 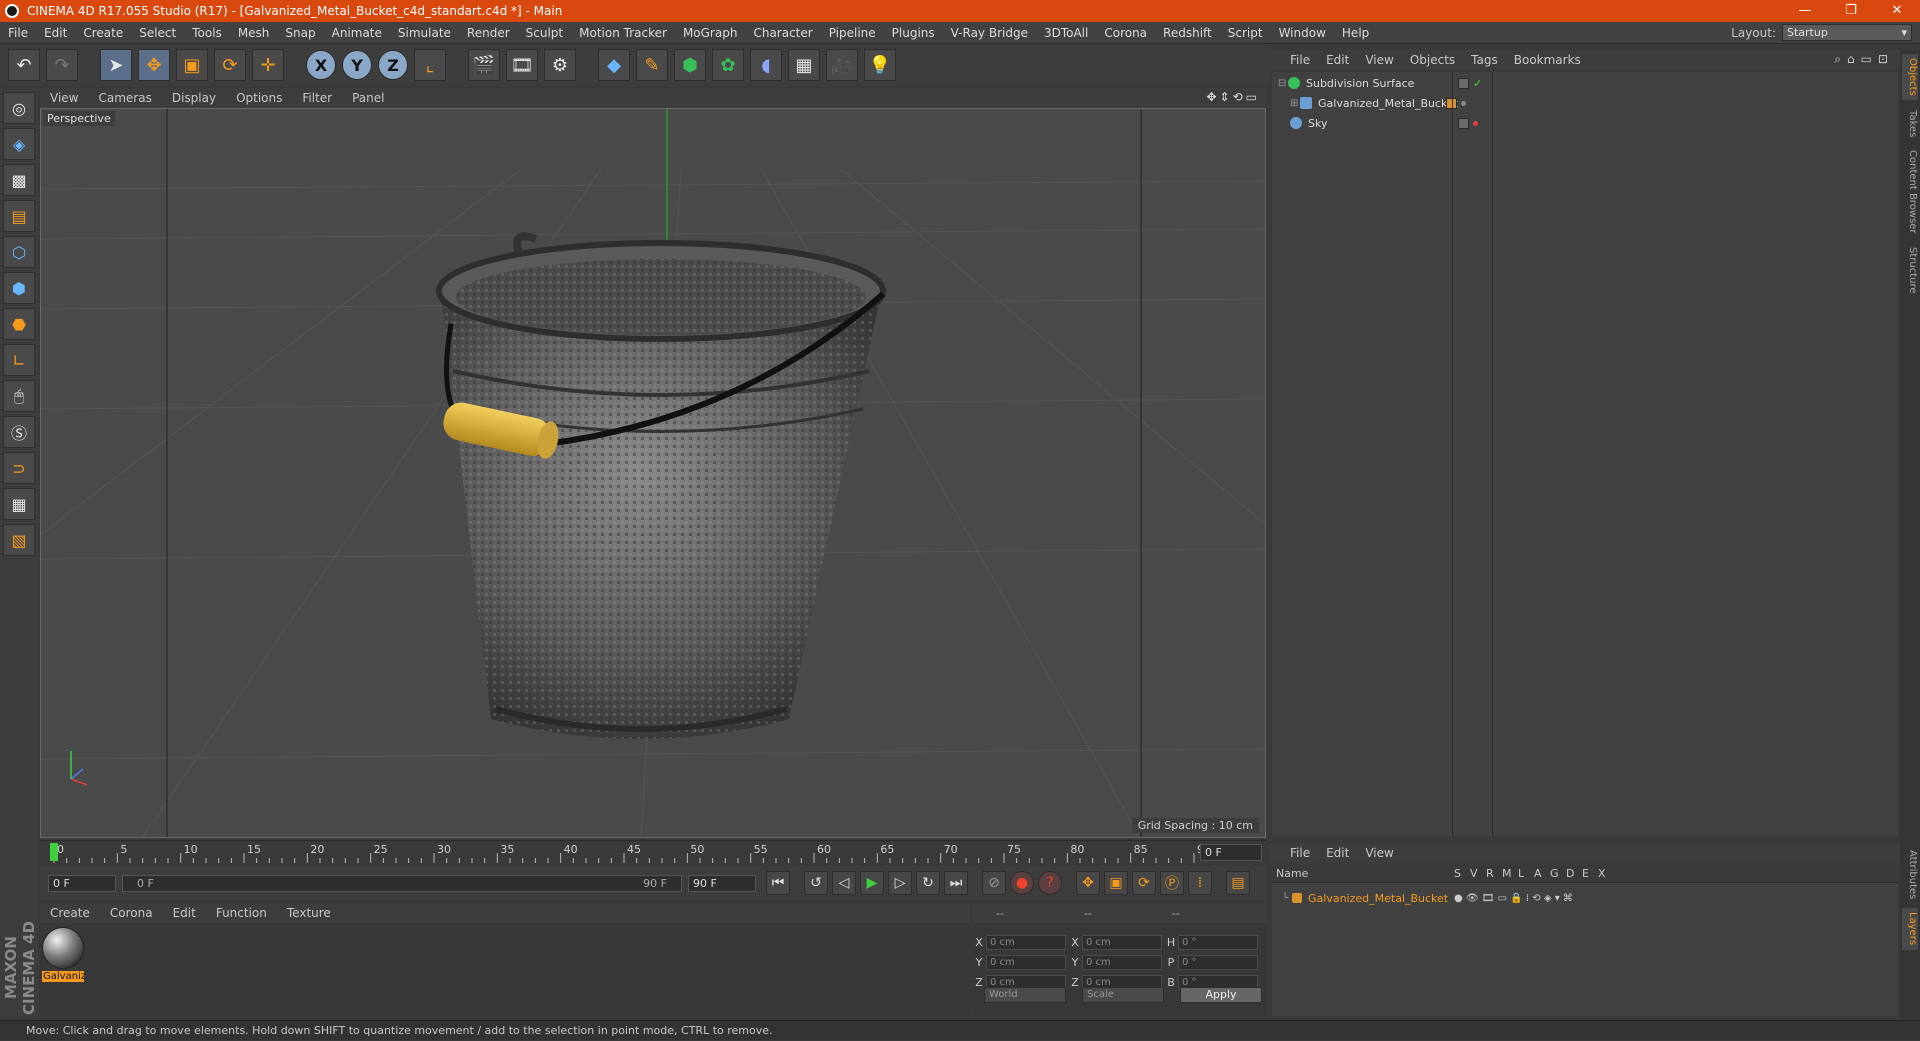 What do you see at coordinates (1379, 60) in the screenshot?
I see `om-menu-view: View` at bounding box center [1379, 60].